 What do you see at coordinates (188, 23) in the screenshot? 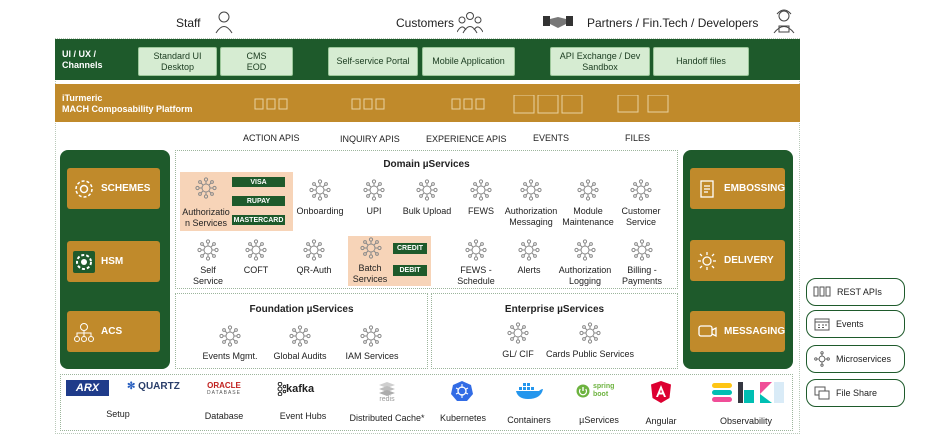
I see `staff-label: Staff` at bounding box center [188, 23].